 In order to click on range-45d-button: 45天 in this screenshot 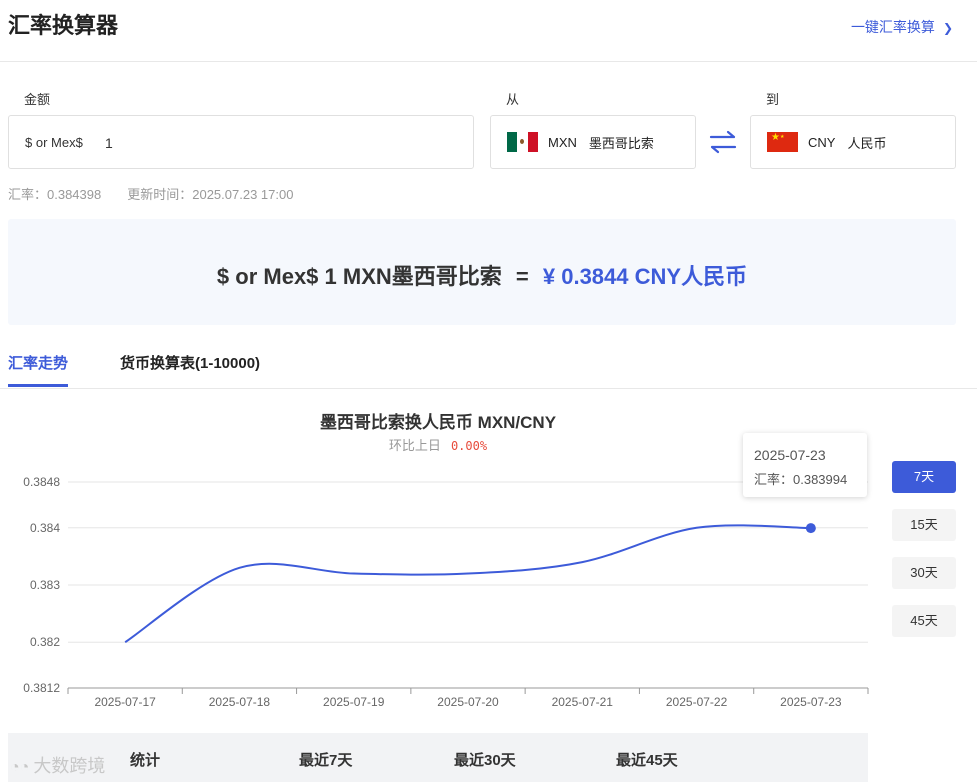, I will do `click(924, 621)`.